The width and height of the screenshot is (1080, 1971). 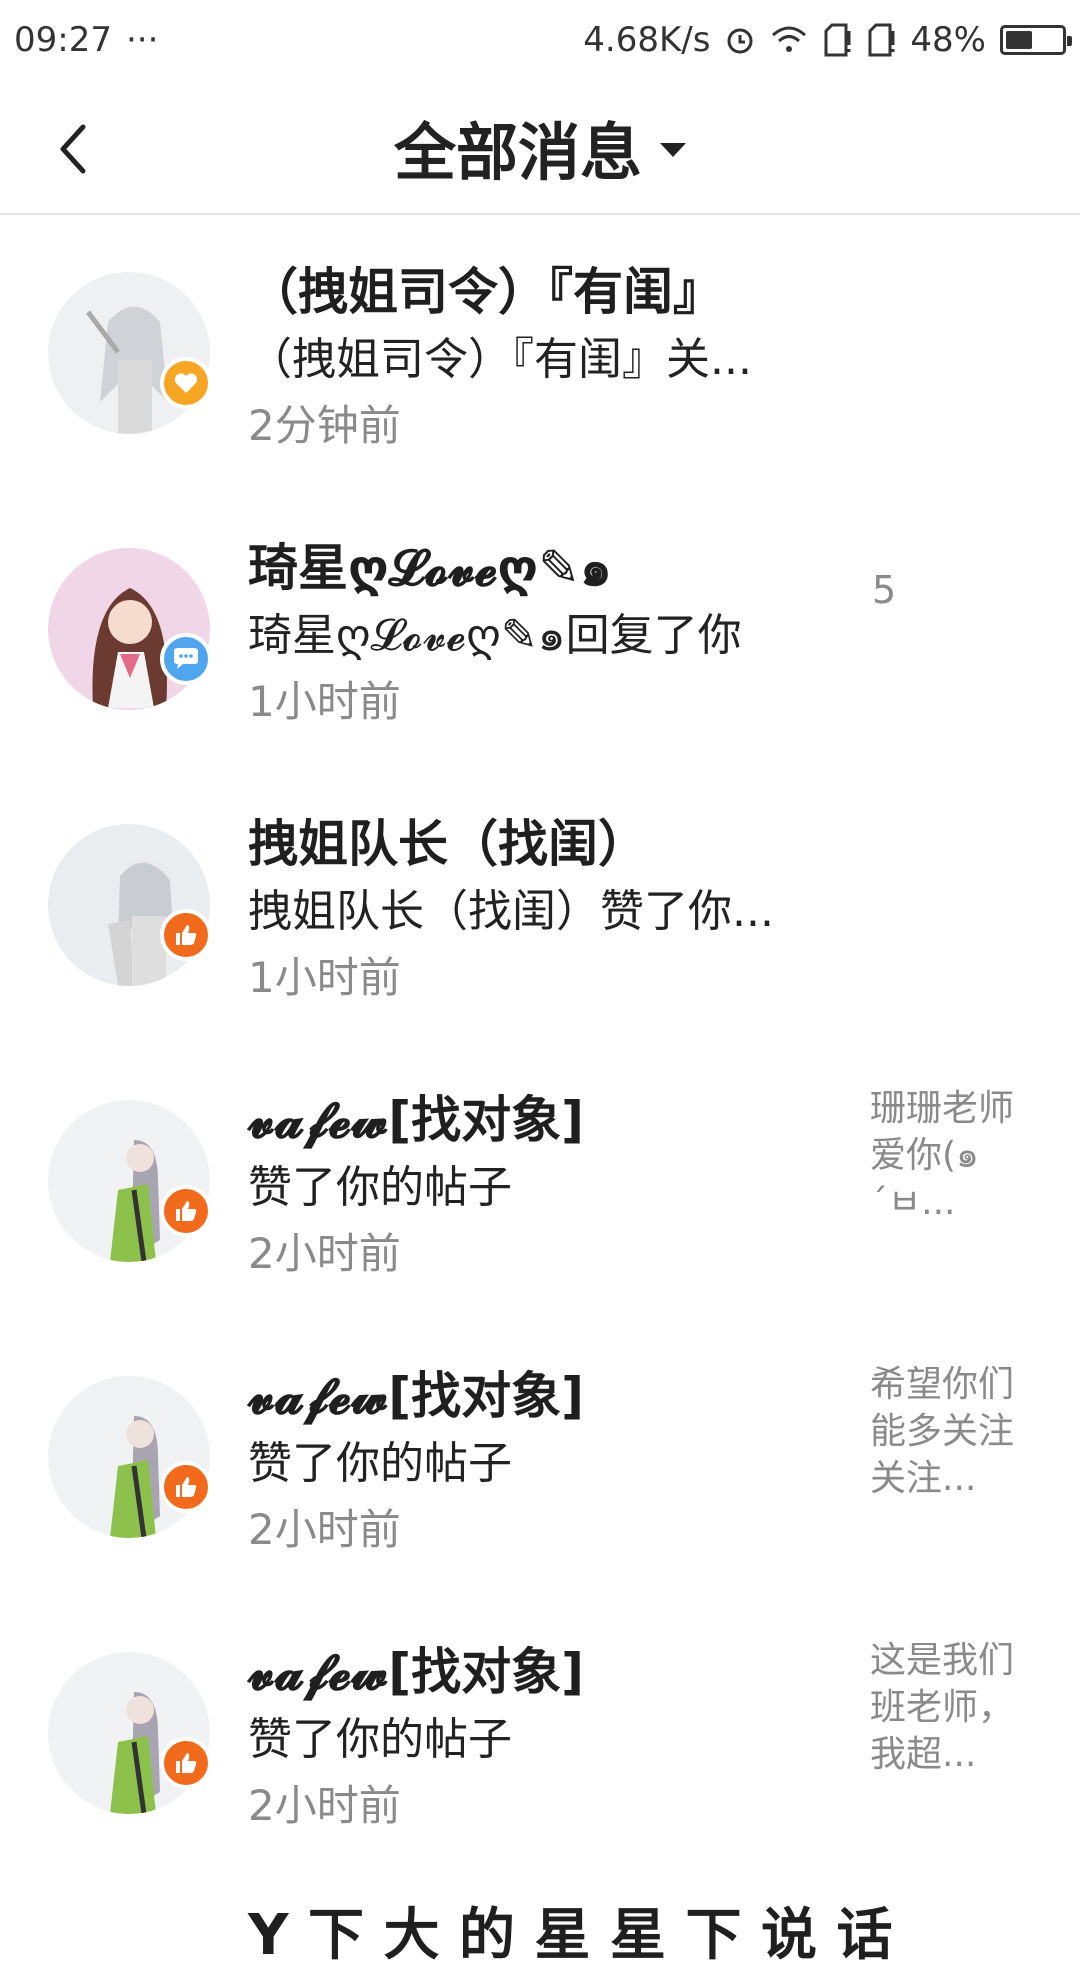 I want to click on message-item: 拽姐队长（找闺） 拽姐队长（找闺）赞了你... 1小时前, so click(x=540, y=907).